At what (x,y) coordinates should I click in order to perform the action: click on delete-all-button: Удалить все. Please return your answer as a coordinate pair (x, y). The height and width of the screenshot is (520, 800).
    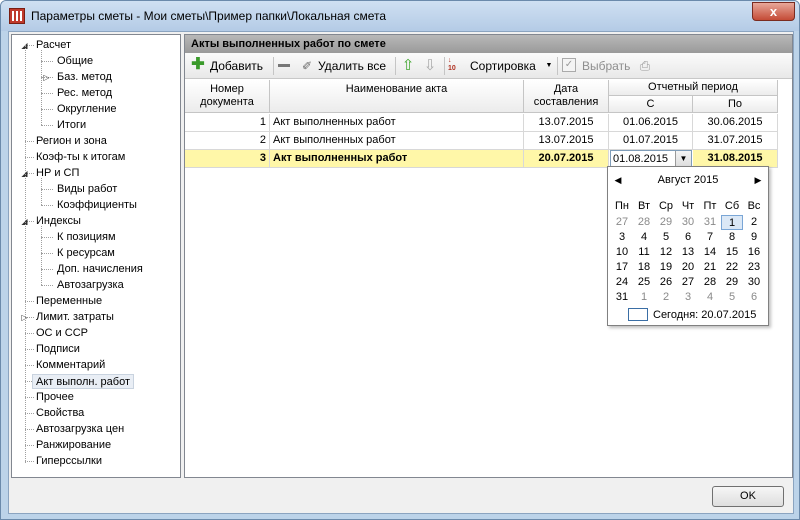
    Looking at the image, I should click on (352, 66).